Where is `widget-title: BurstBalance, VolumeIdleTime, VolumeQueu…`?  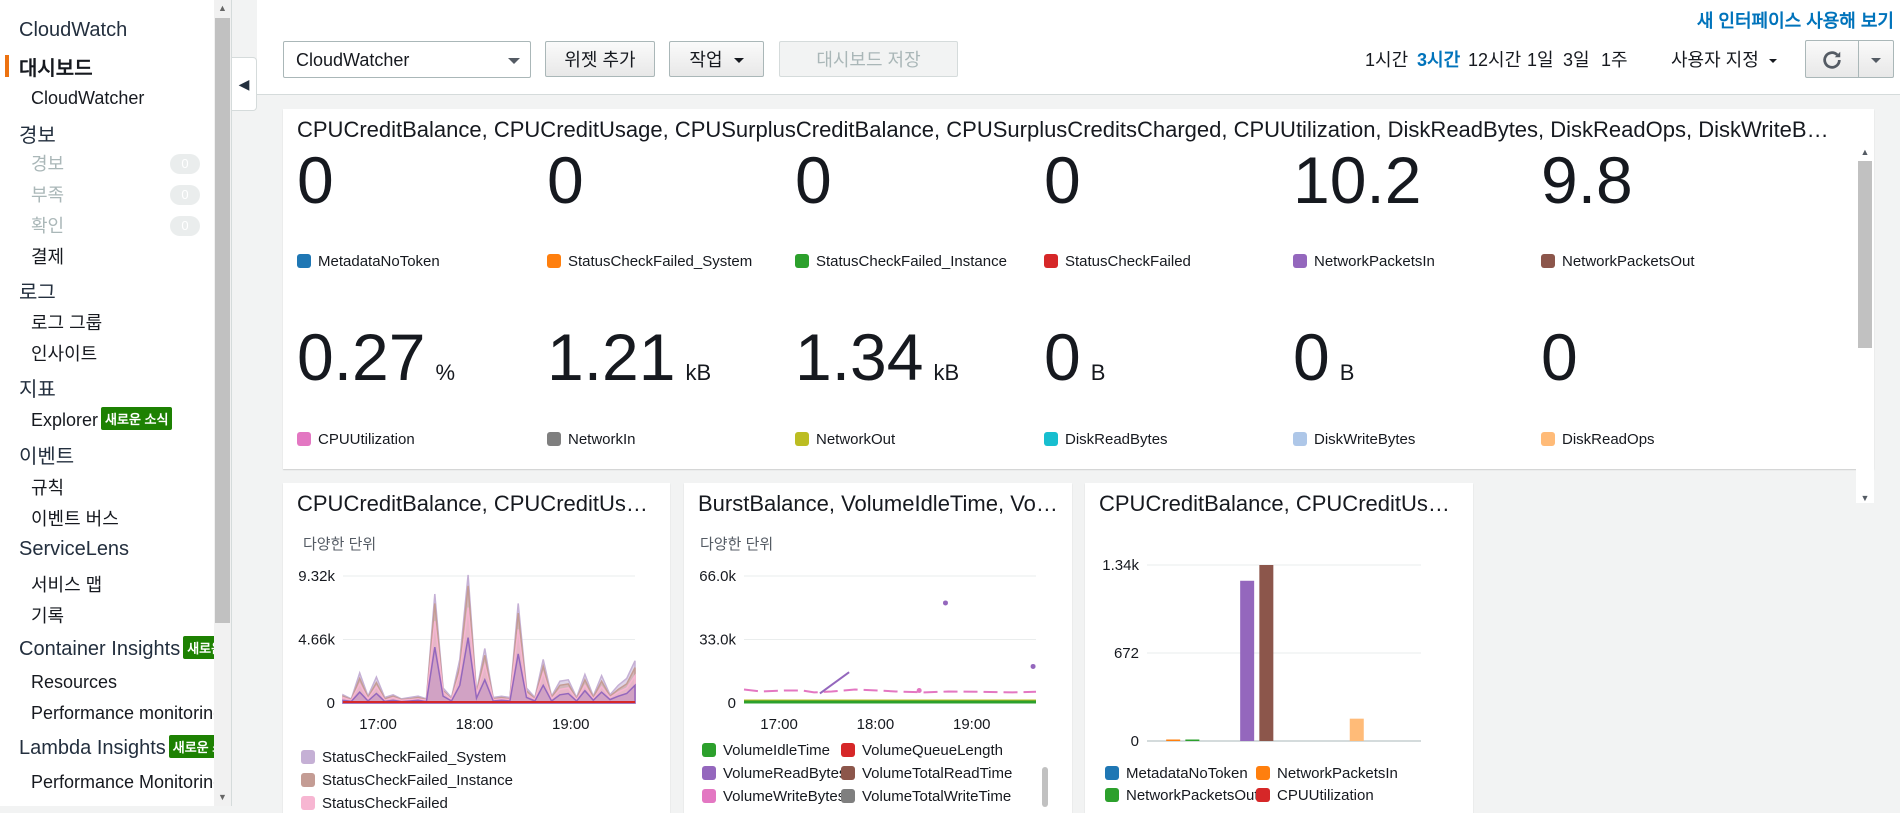
widget-title: BurstBalance, VolumeIdleTime, VolumeQueu… is located at coordinates (878, 504).